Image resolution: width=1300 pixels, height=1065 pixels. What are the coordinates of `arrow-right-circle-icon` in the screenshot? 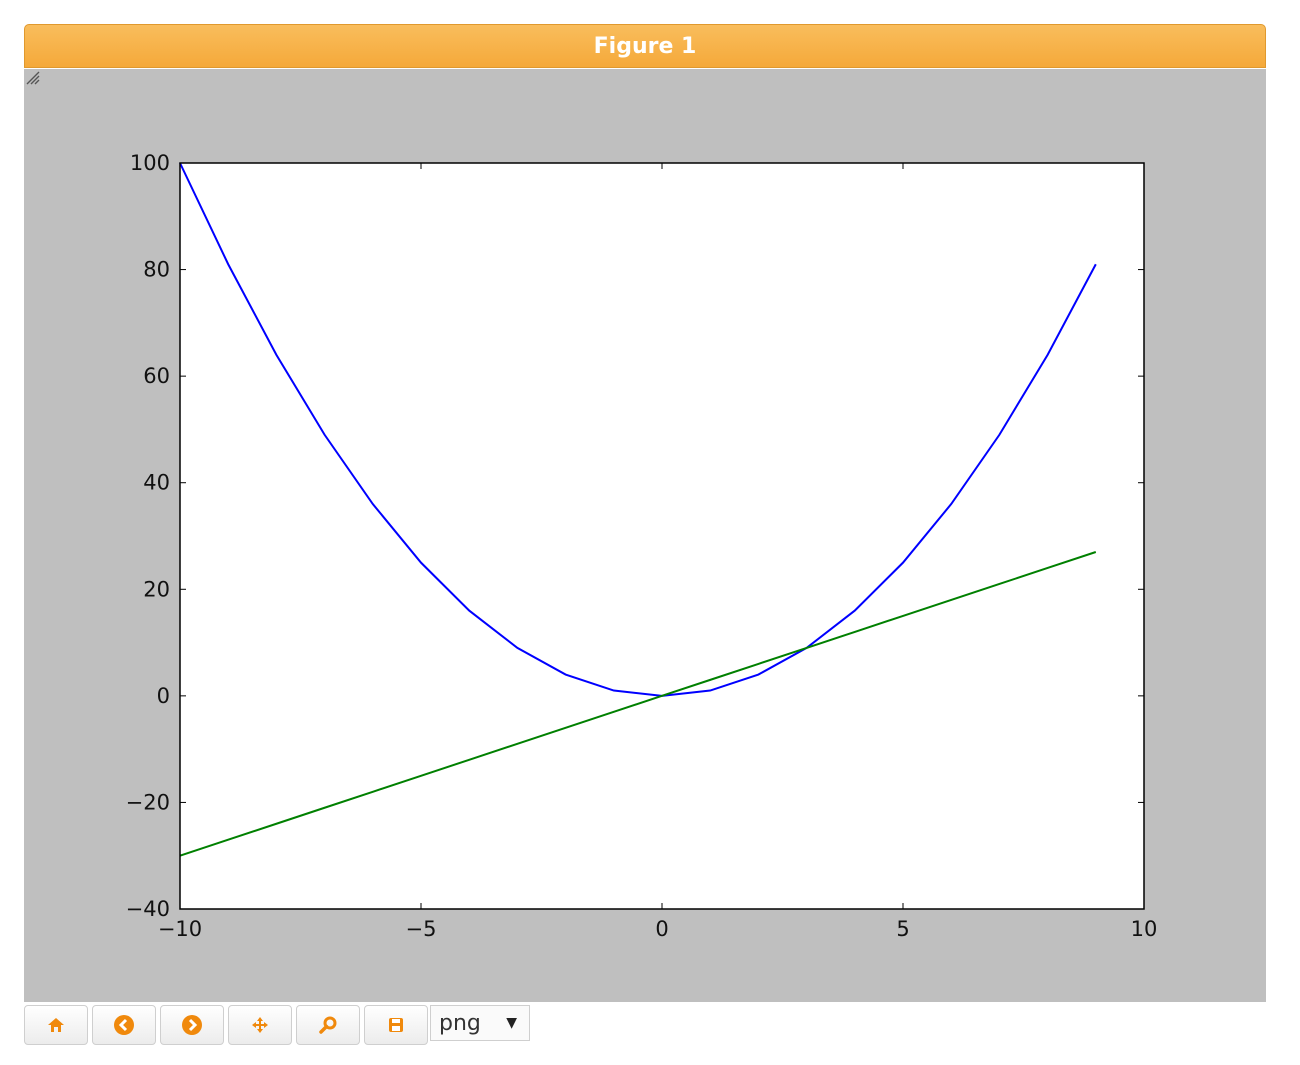 It's located at (192, 1025).